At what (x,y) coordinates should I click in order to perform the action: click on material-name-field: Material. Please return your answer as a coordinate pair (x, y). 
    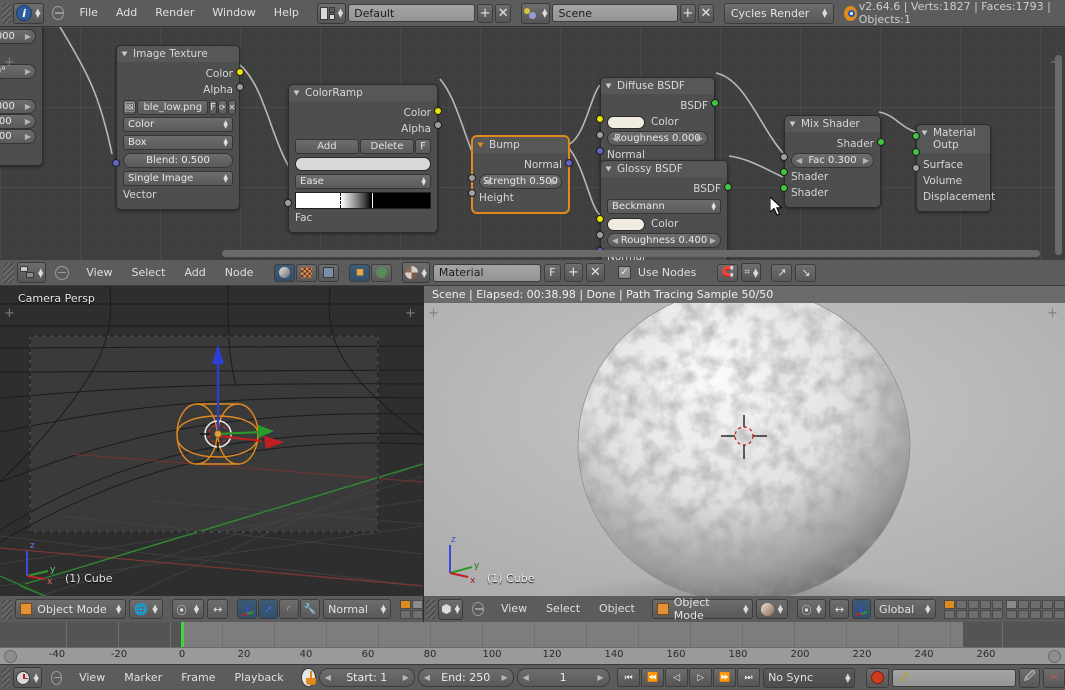
    Looking at the image, I should click on (486, 272).